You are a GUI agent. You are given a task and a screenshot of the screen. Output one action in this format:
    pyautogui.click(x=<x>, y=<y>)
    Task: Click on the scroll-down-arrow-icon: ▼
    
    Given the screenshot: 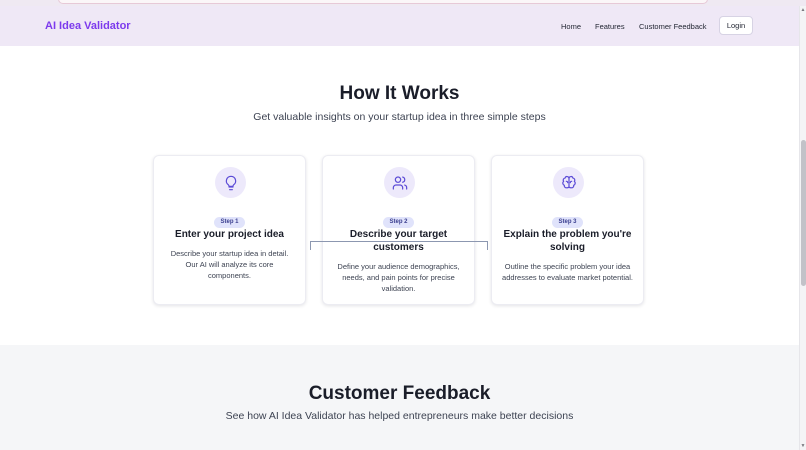 What is the action you would take?
    pyautogui.click(x=803, y=446)
    